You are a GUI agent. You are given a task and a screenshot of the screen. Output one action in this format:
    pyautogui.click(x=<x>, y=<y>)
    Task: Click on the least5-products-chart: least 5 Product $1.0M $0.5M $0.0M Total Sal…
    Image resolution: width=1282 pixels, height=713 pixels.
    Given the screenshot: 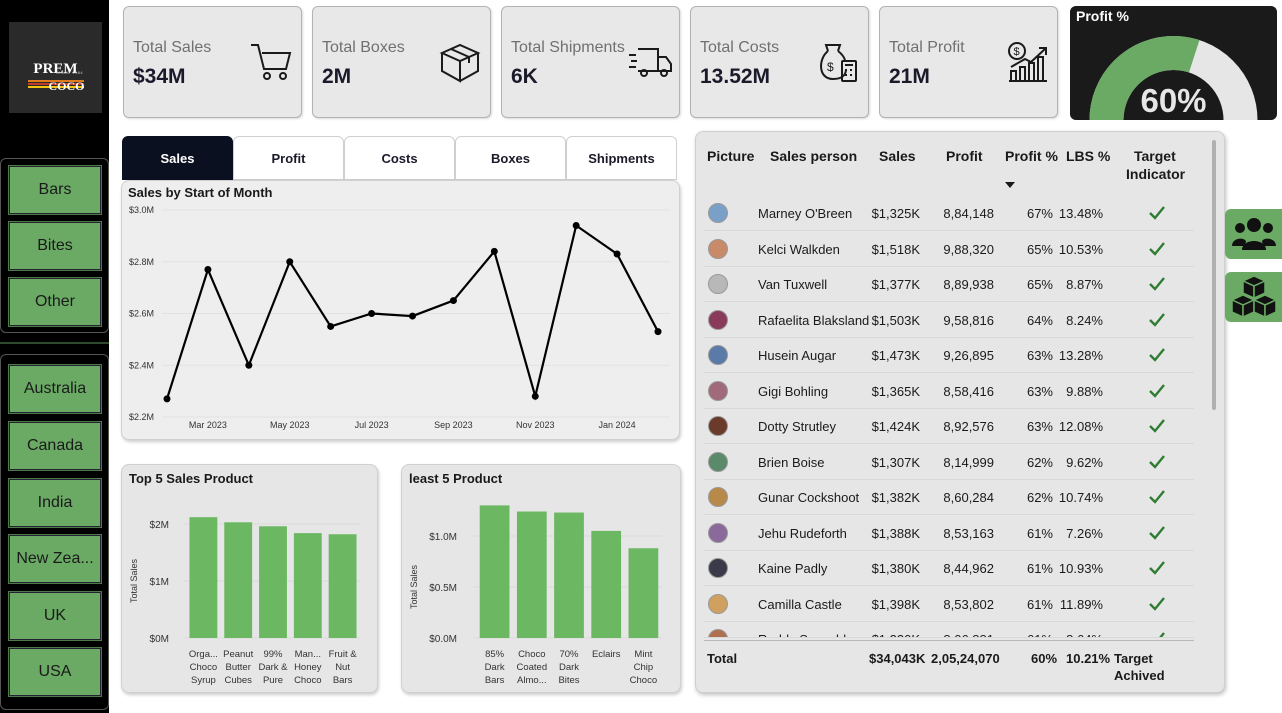 What is the action you would take?
    pyautogui.click(x=541, y=578)
    